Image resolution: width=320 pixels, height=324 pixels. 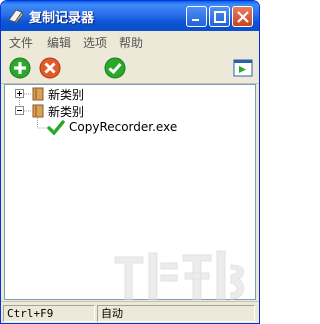 I want to click on menu-options: 选项, so click(x=95, y=42).